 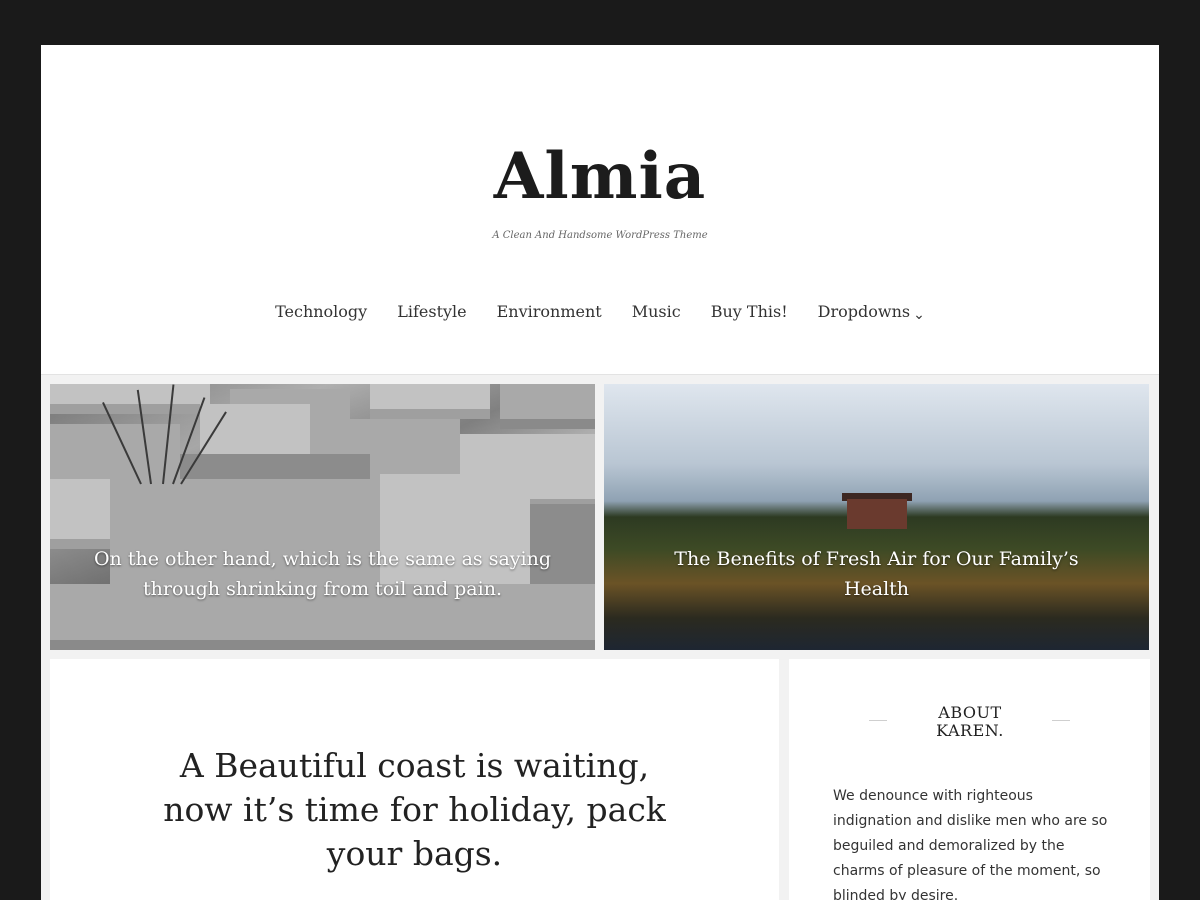 I want to click on site-tagline: A Clean And Handsome WordPress Theme, so click(x=600, y=235).